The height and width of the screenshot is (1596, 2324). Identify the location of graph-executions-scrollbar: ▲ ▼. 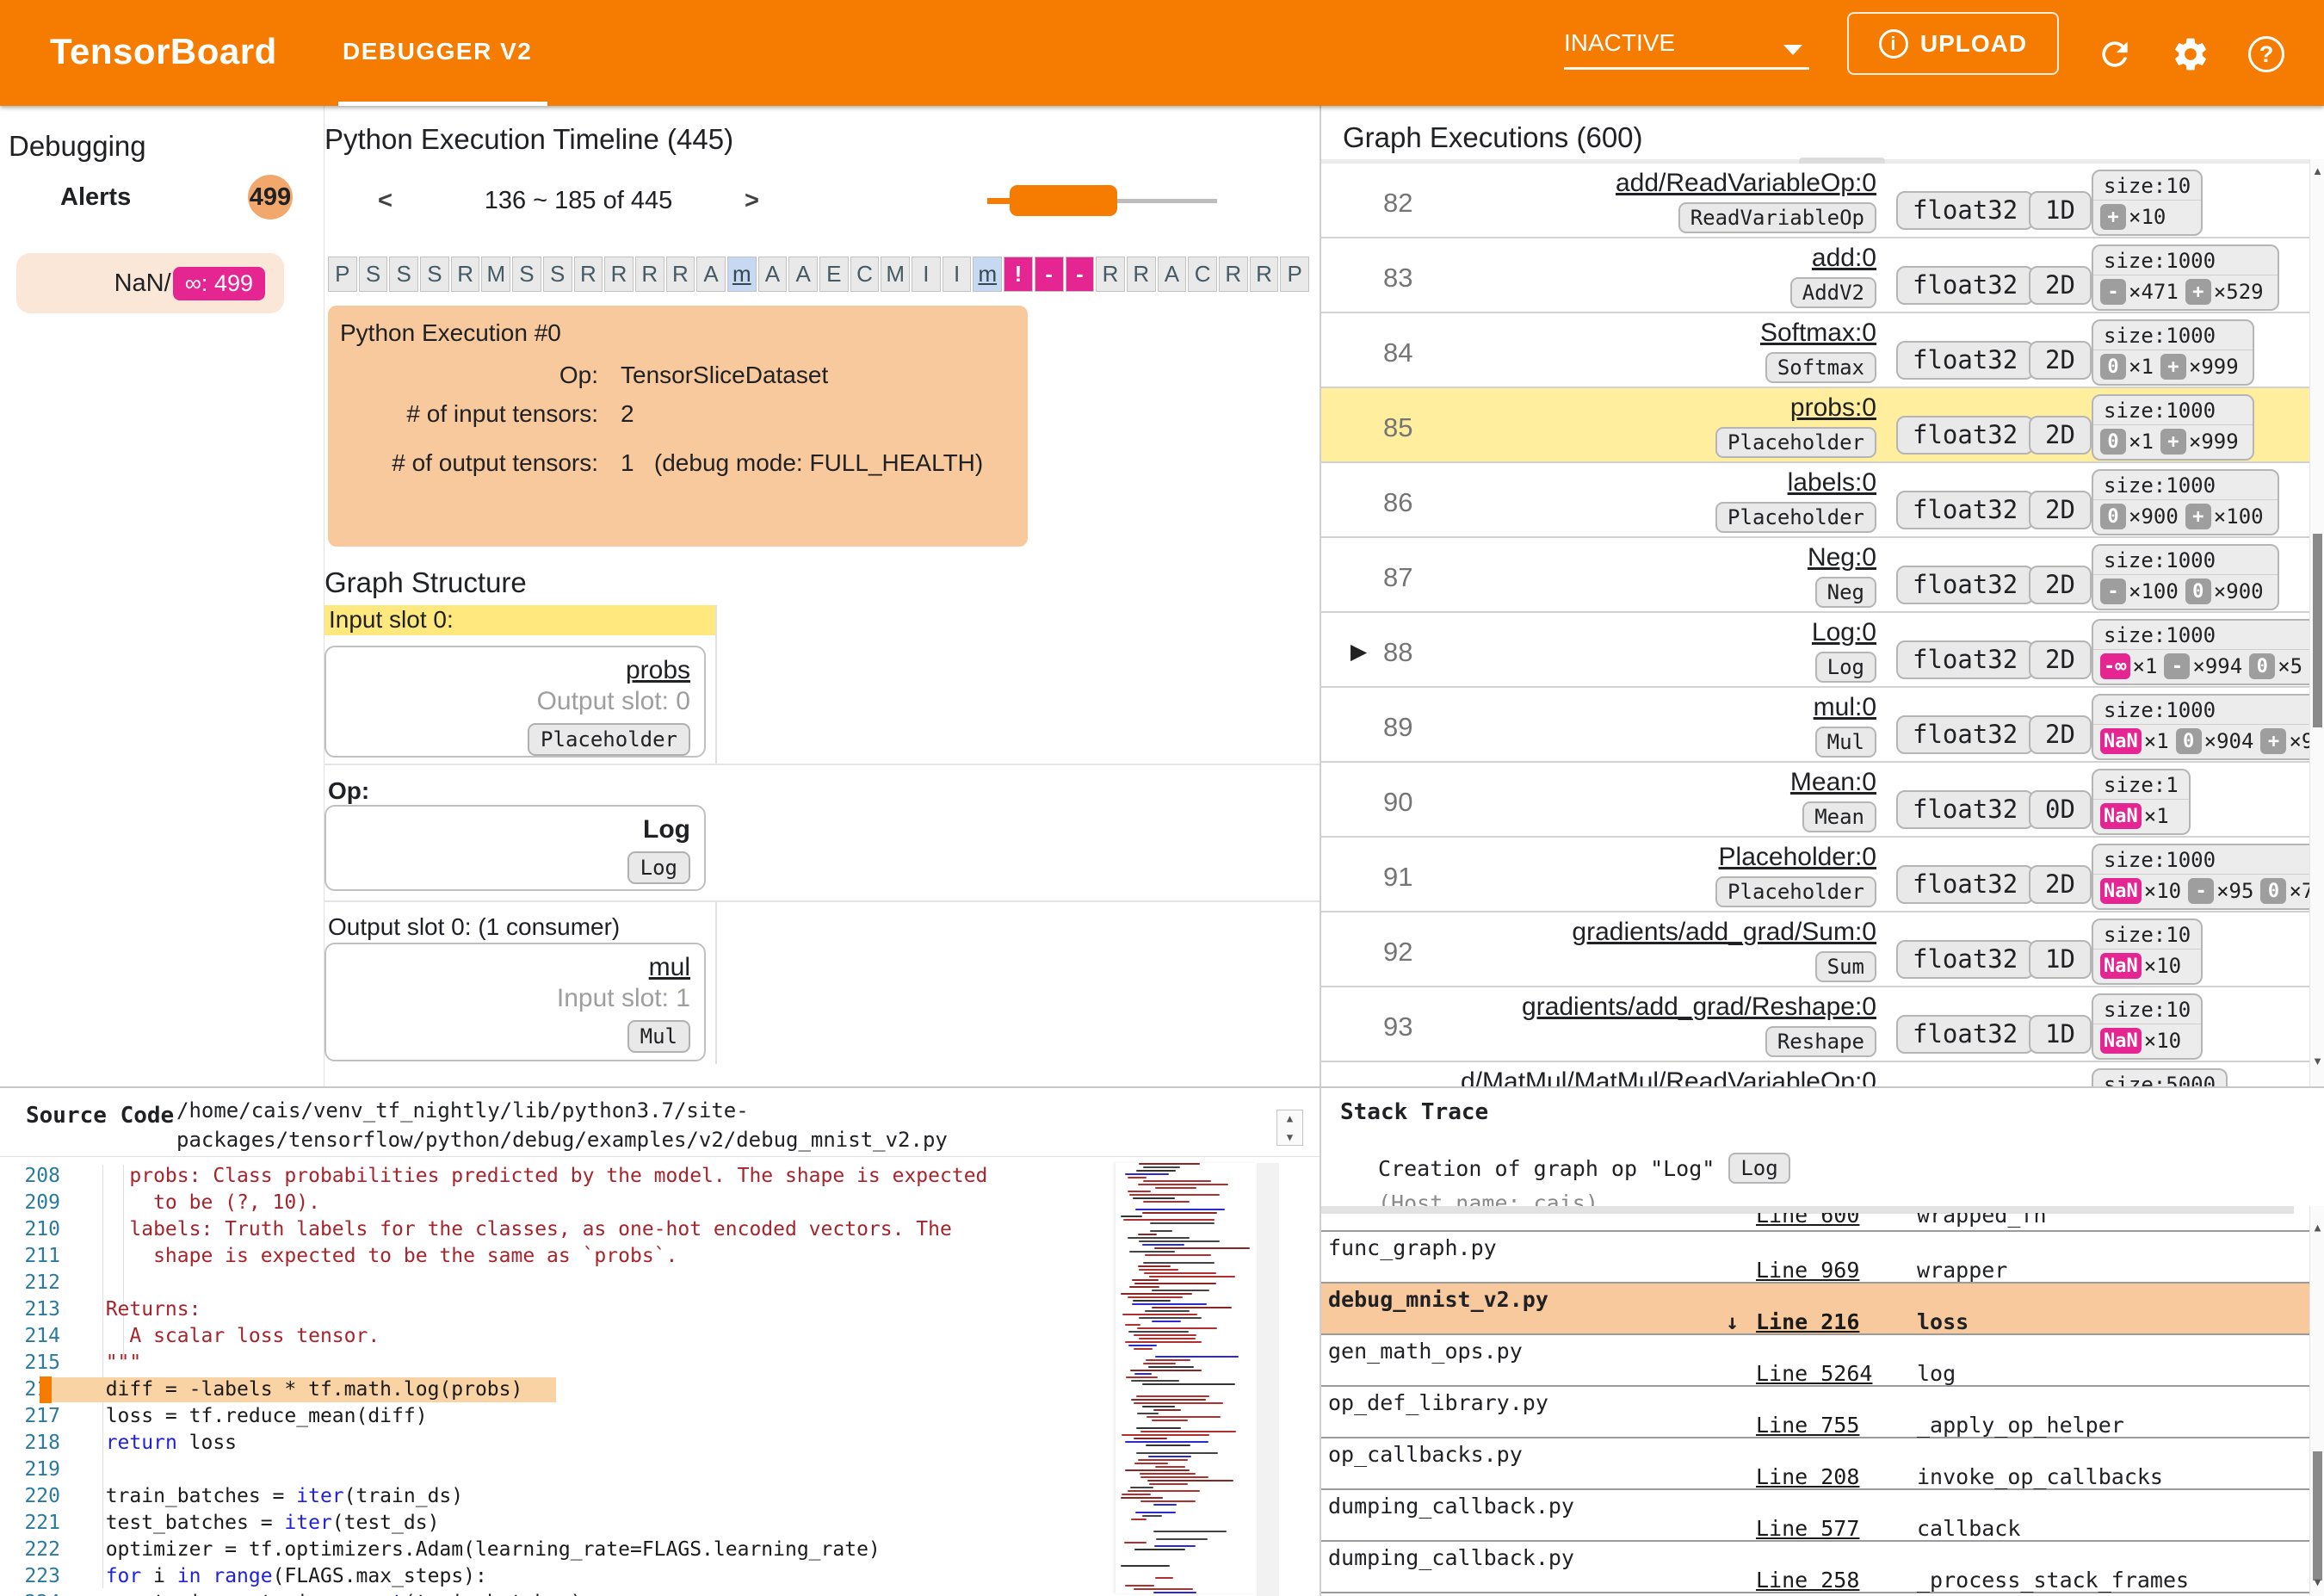
(2316, 622).